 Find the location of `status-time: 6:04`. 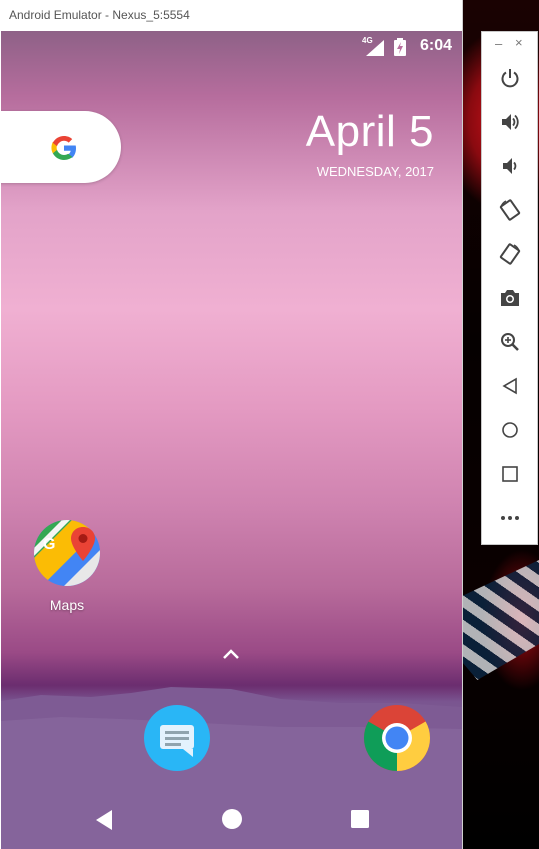

status-time: 6:04 is located at coordinates (435, 45).